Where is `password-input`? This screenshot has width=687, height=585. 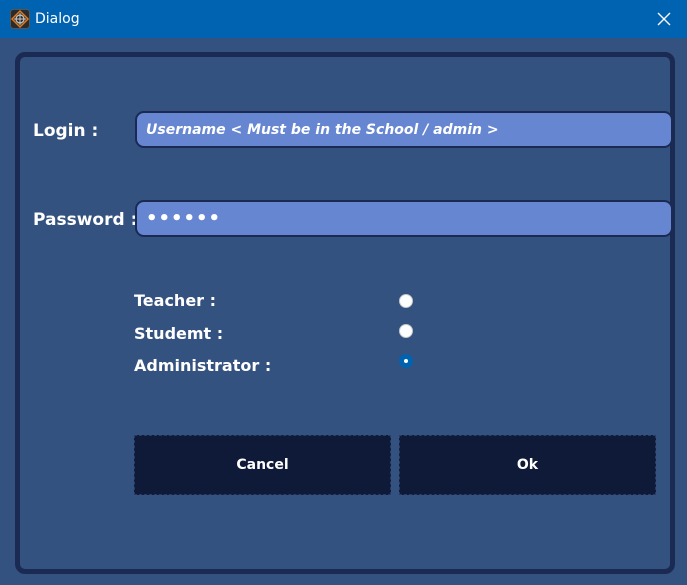
password-input is located at coordinates (404, 218).